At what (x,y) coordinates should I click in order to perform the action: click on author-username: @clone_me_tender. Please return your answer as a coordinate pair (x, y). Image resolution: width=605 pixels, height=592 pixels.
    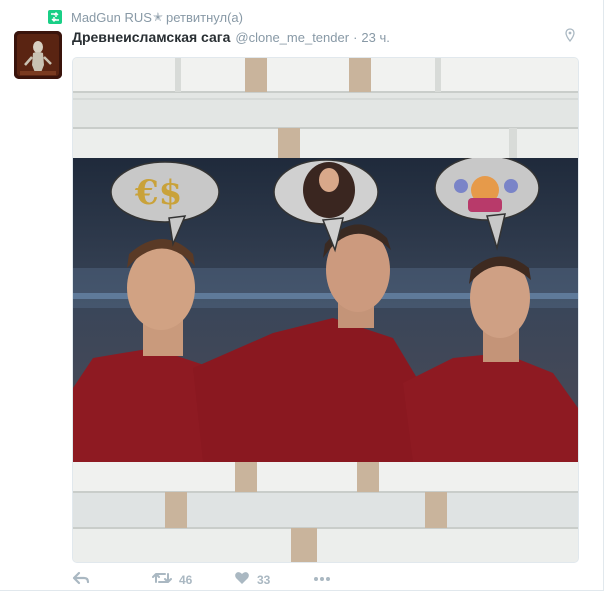
    Looking at the image, I should click on (292, 37).